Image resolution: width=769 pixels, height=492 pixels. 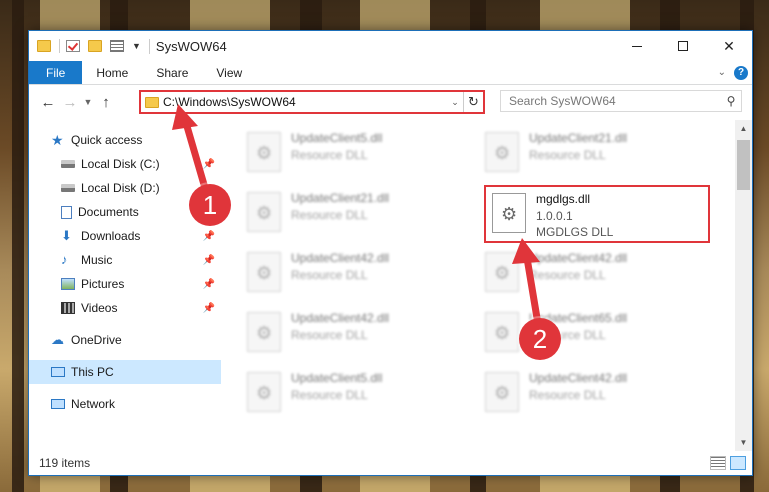 I want to click on tiles-view-icon, so click(x=738, y=463).